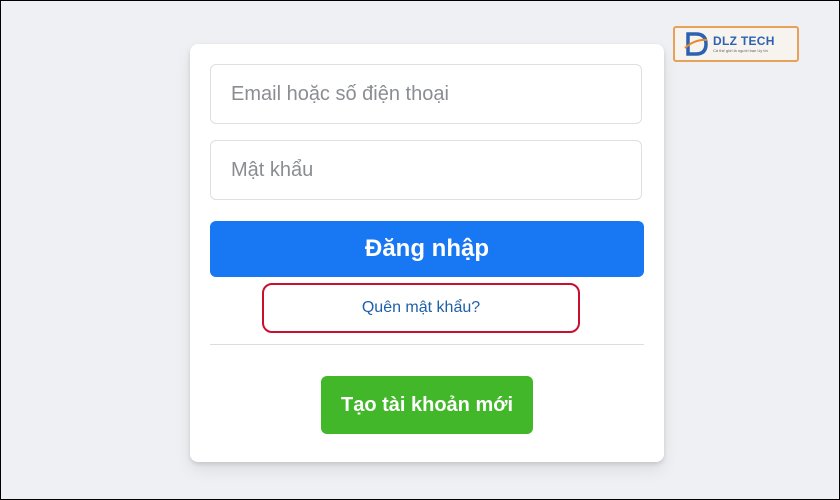 This screenshot has height=500, width=840. What do you see at coordinates (696, 44) in the screenshot?
I see `dlz-tech-logo-icon` at bounding box center [696, 44].